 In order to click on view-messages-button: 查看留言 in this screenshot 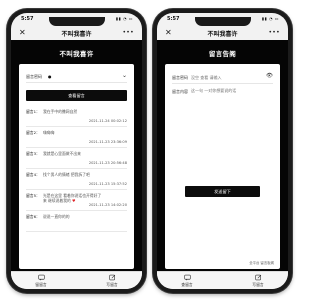, I will do `click(76, 95)`.